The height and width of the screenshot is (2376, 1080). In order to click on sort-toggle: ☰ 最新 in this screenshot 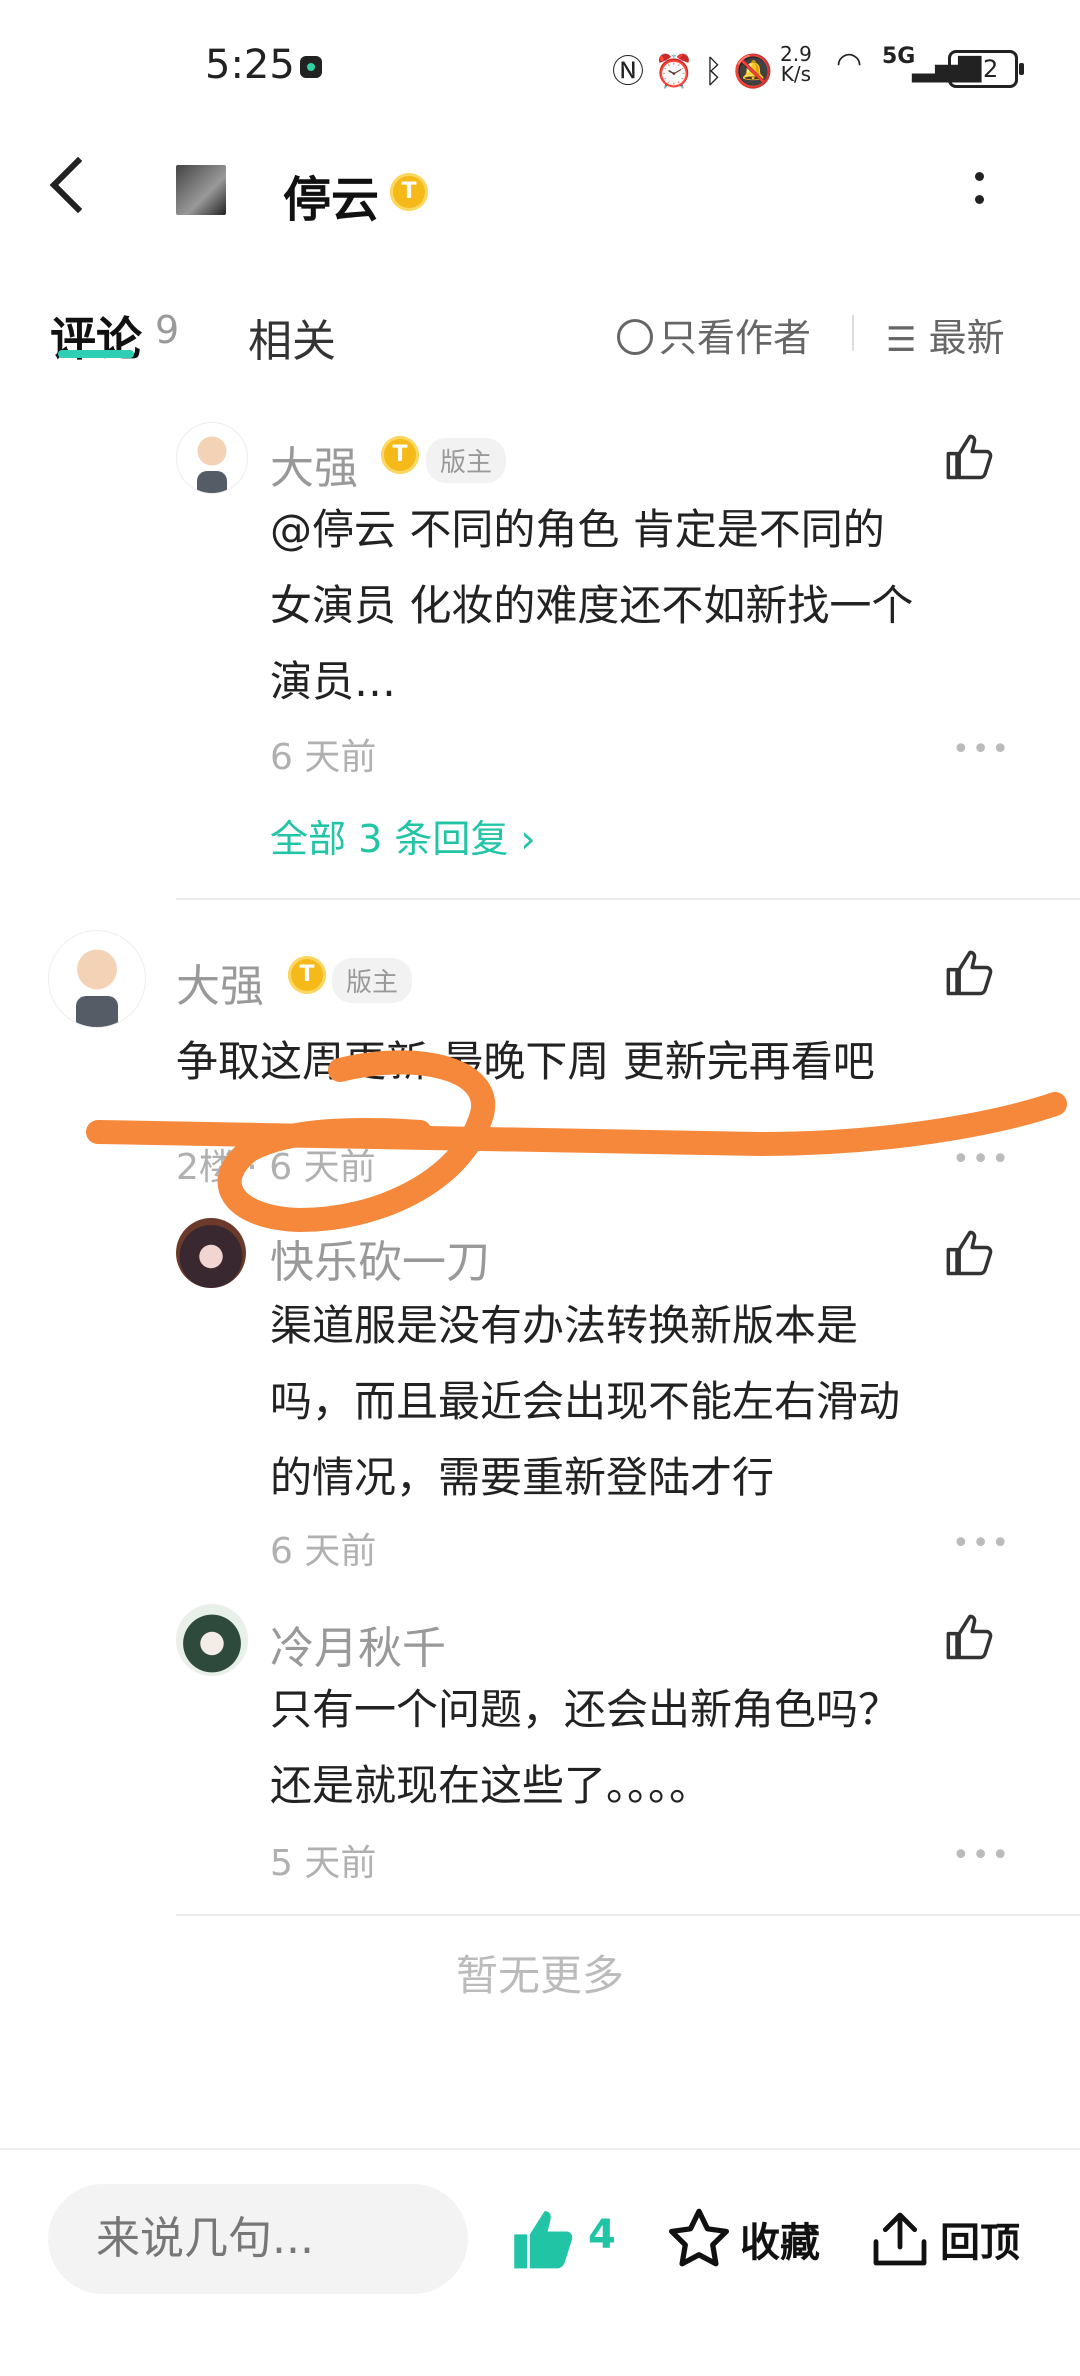, I will do `click(945, 334)`.